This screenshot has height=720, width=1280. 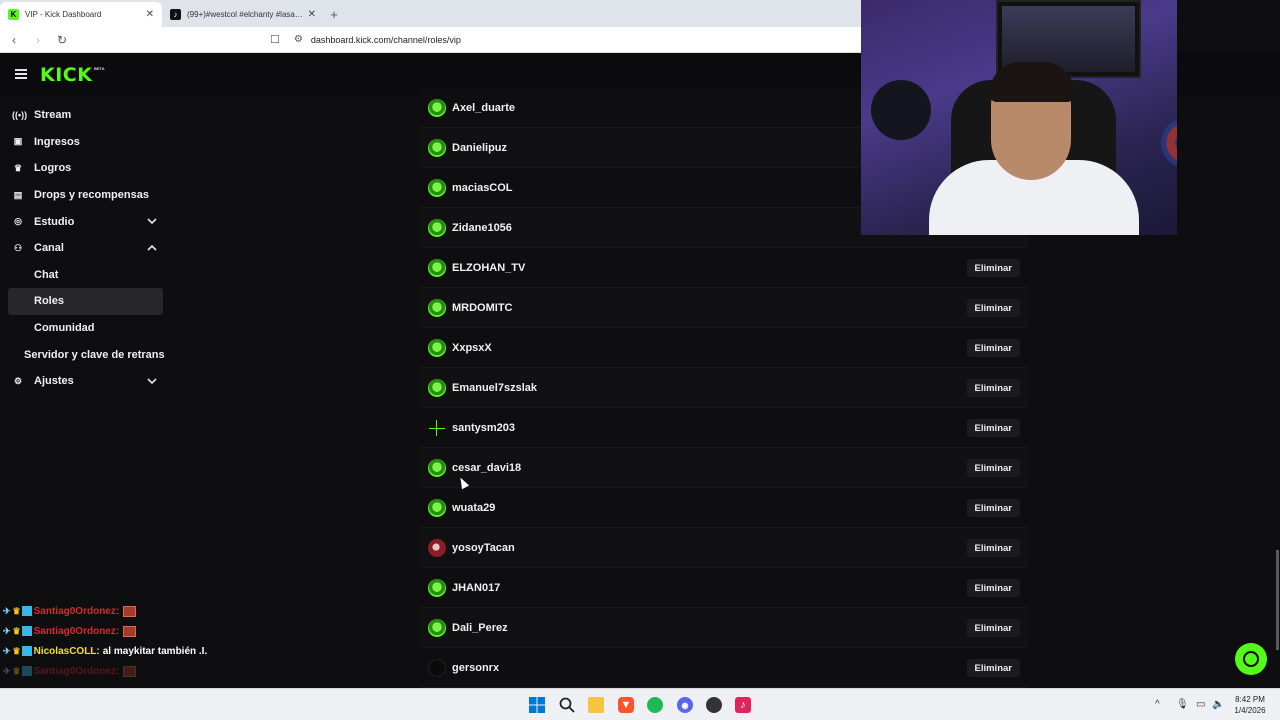 What do you see at coordinates (724, 548) in the screenshot?
I see `table-row: yosoyTacan Eliminar` at bounding box center [724, 548].